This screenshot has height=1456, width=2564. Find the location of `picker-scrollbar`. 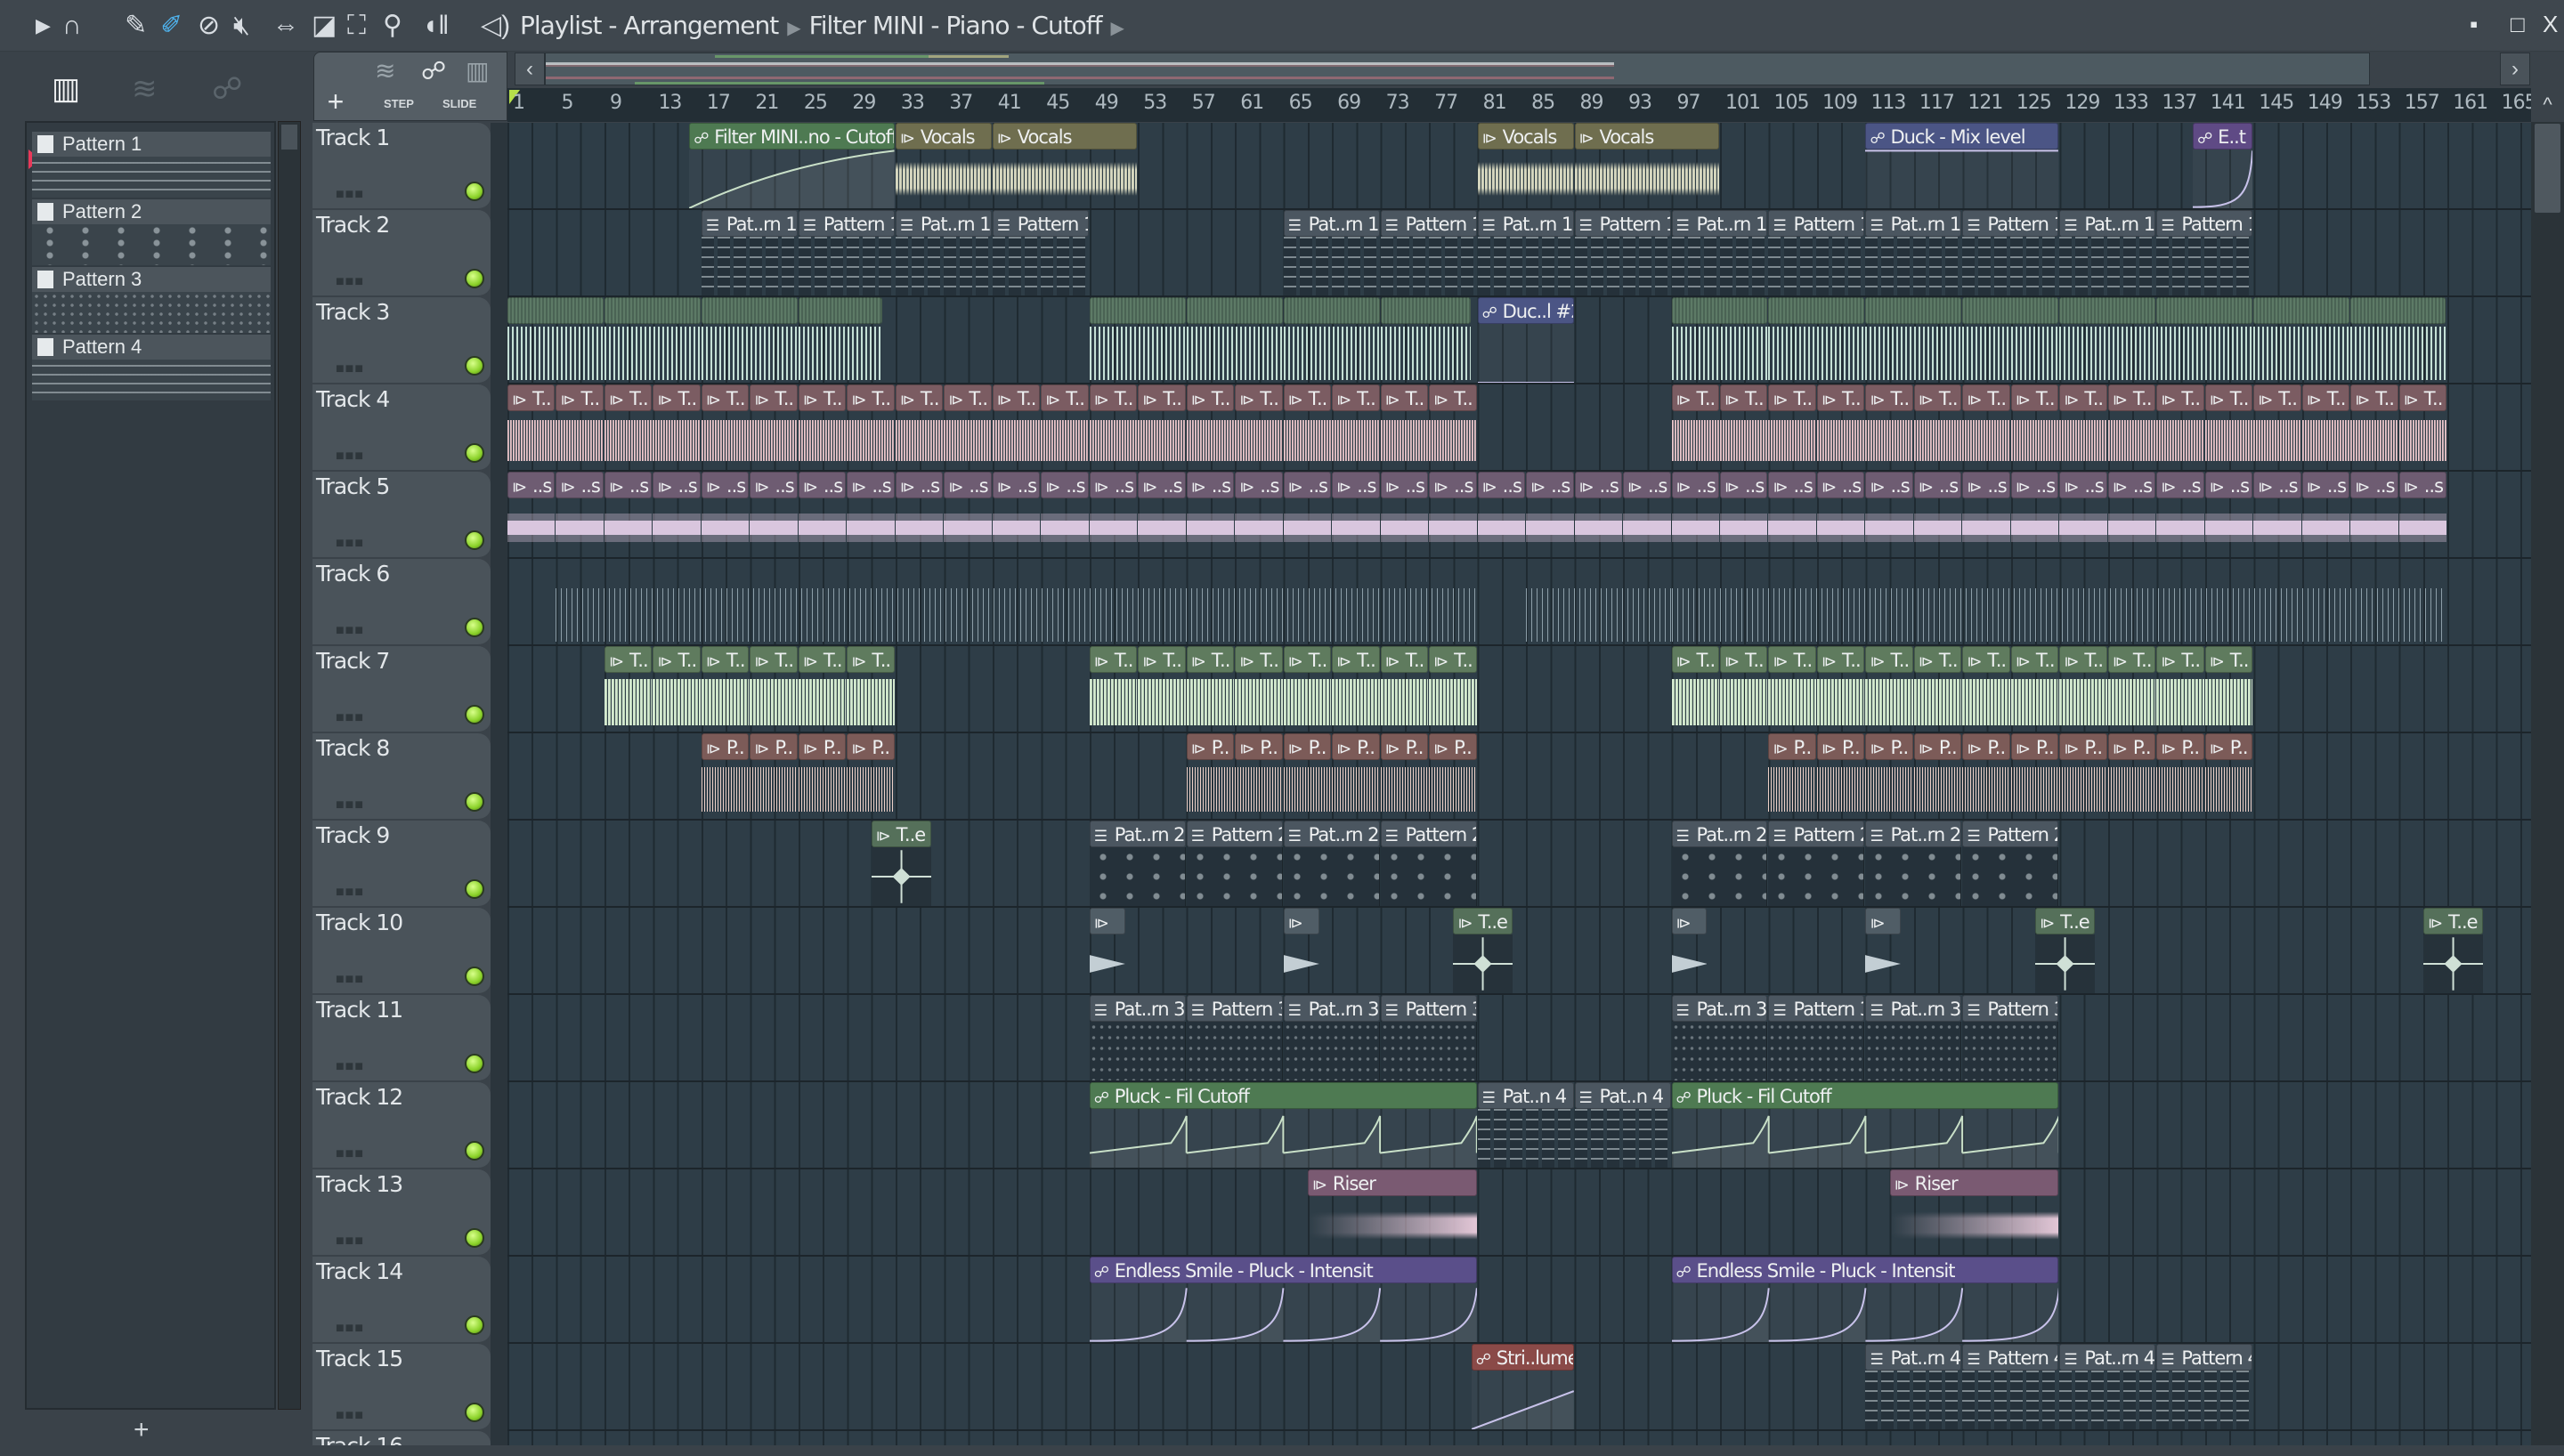

picker-scrollbar is located at coordinates (289, 765).